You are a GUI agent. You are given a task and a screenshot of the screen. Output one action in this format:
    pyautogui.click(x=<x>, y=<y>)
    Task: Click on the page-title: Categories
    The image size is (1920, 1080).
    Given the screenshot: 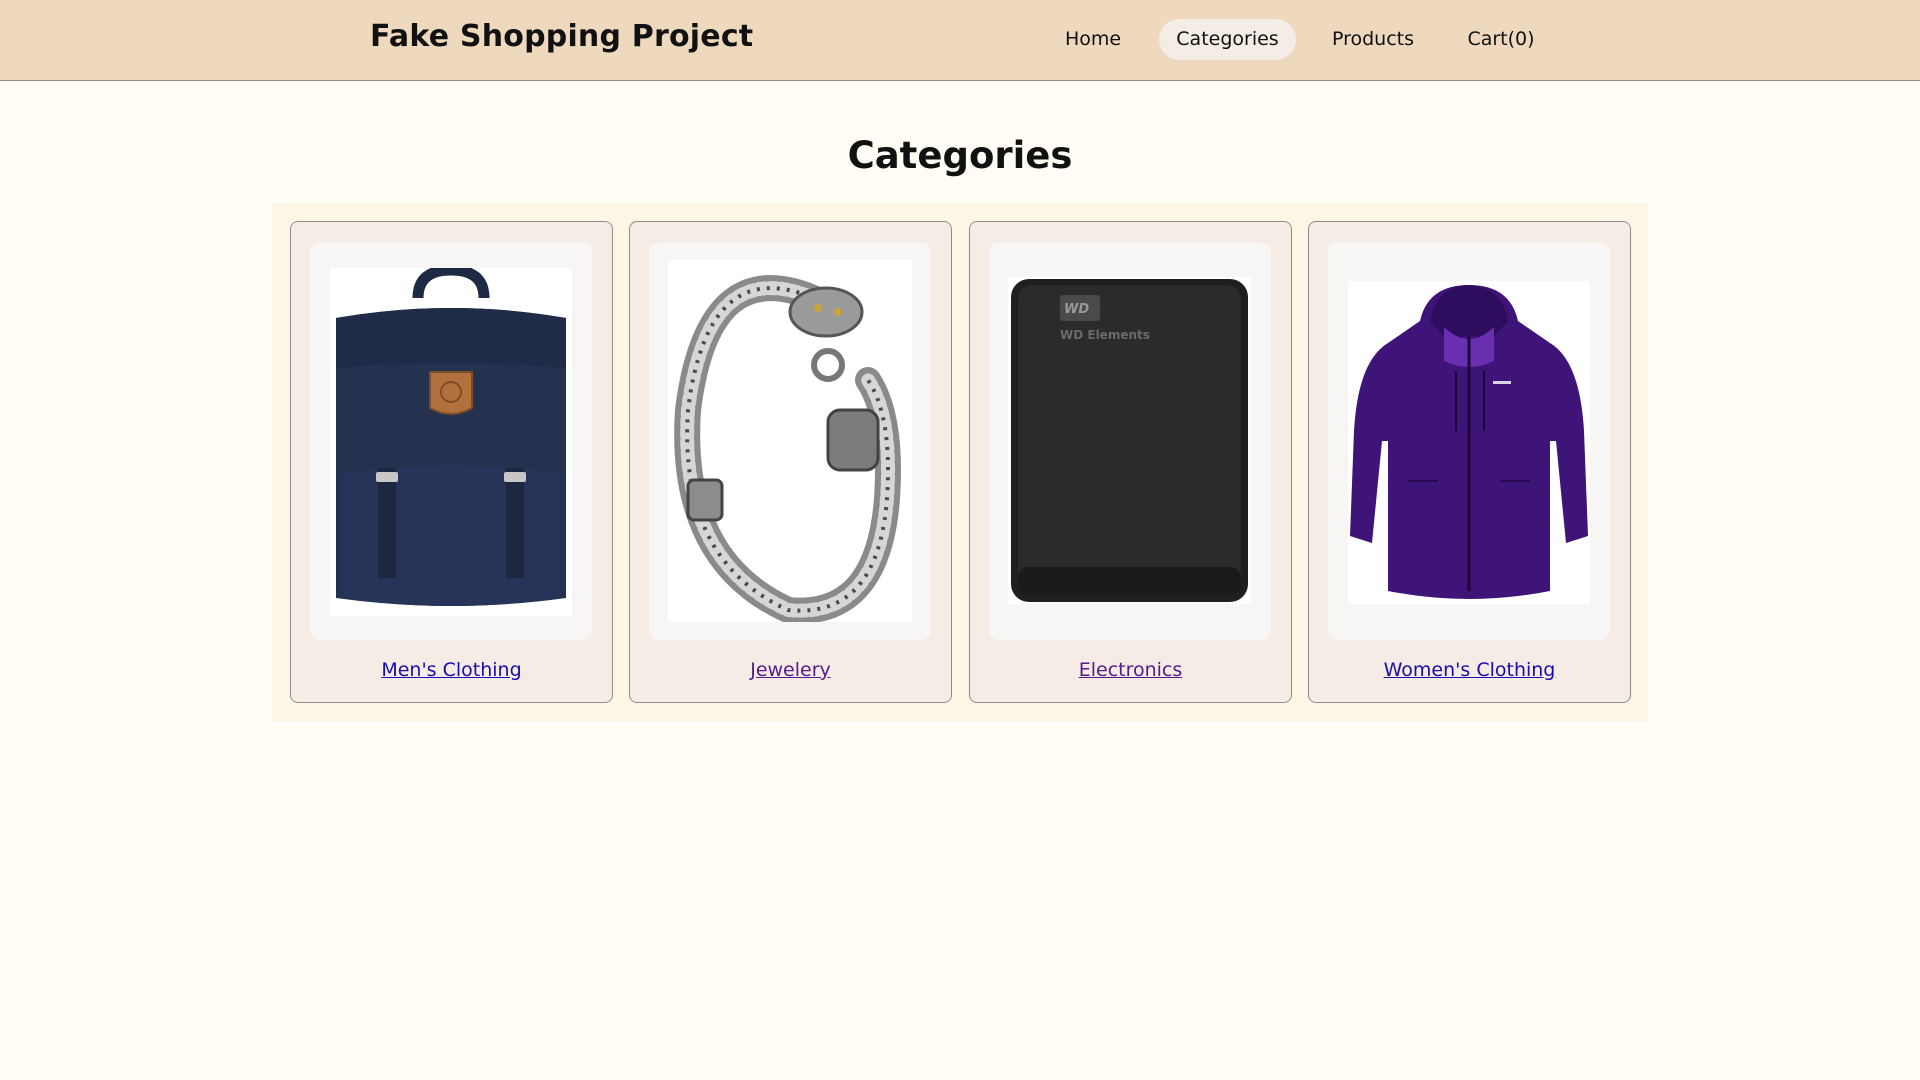 What is the action you would take?
    pyautogui.click(x=960, y=155)
    